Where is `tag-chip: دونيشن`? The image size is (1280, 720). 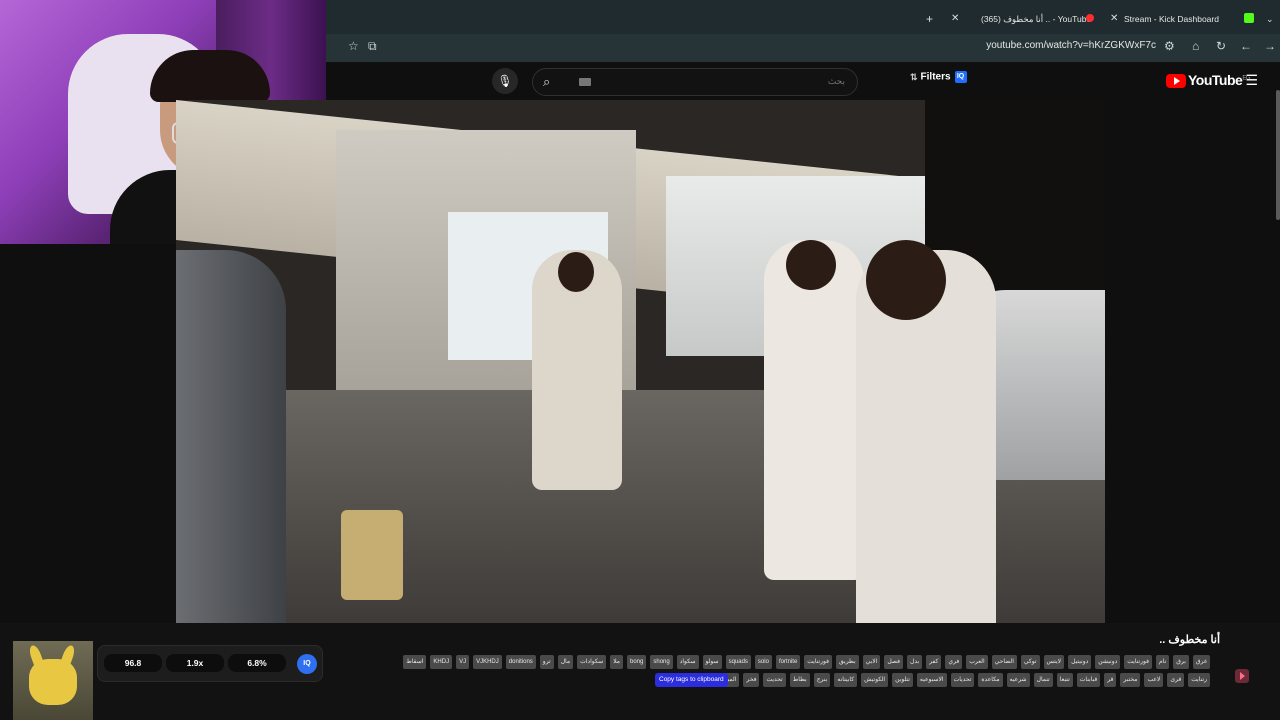
tag-chip: دونيشن is located at coordinates (1108, 662).